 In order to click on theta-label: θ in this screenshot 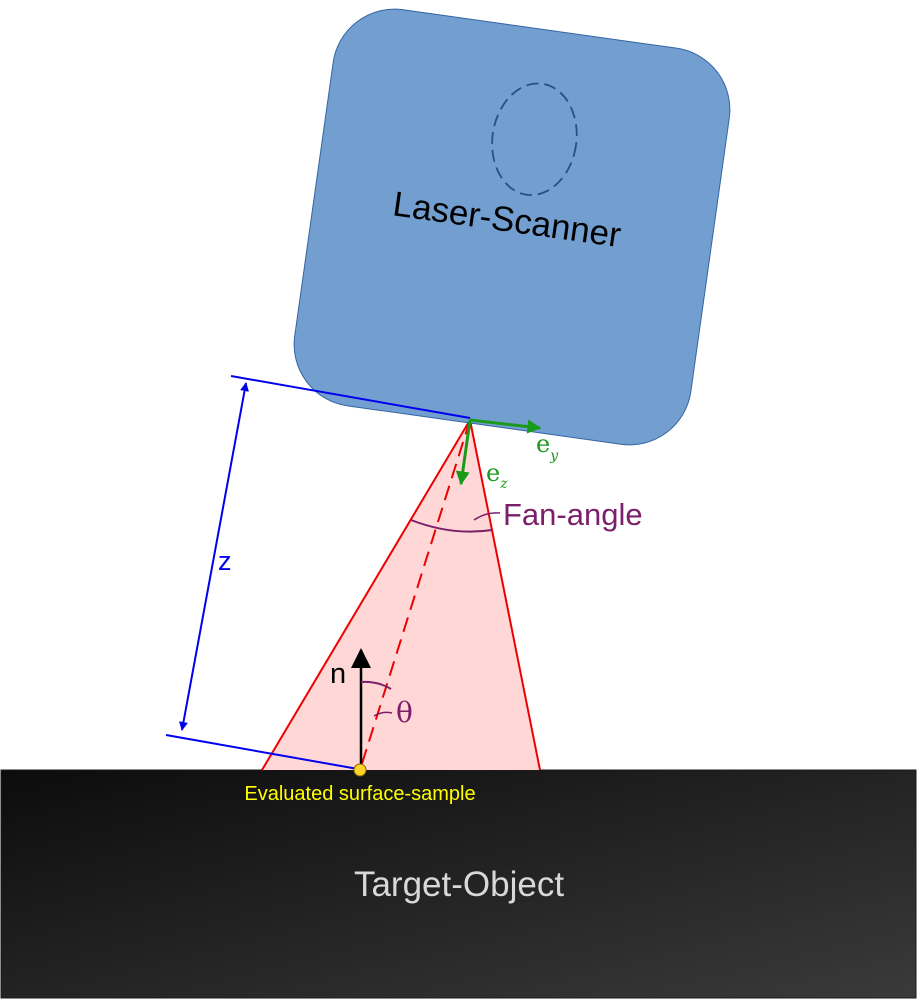, I will do `click(404, 712)`.